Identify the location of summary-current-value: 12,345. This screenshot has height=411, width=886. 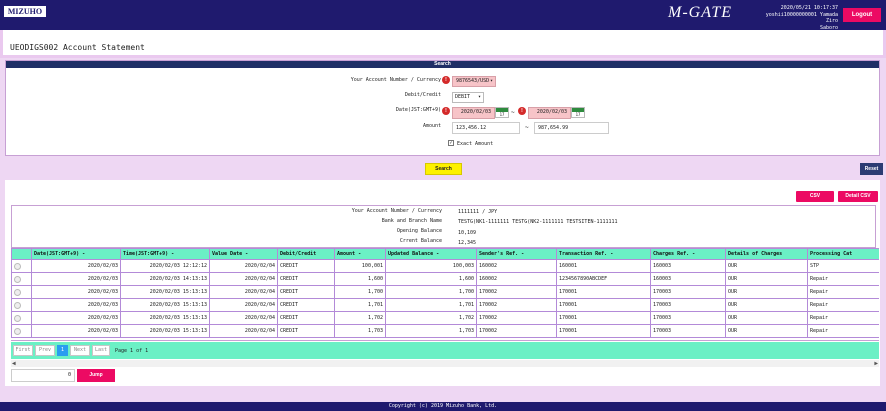
(467, 243).